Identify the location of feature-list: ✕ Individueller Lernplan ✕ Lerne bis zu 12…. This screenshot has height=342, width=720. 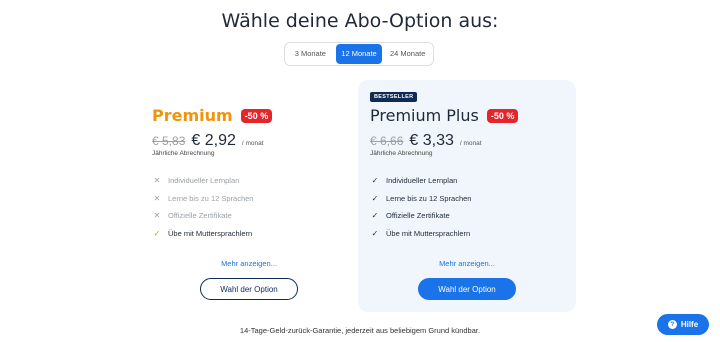
(203, 207).